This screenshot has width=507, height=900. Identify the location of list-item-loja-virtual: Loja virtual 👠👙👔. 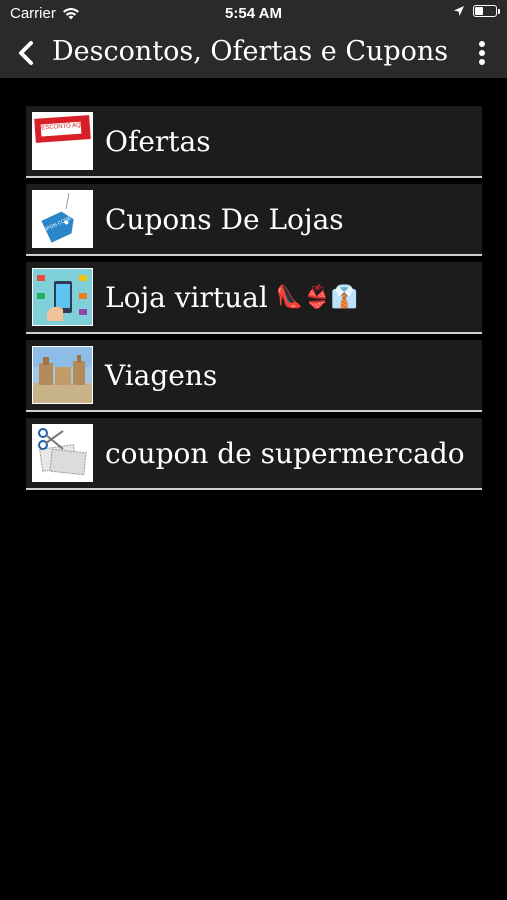
(254, 298).